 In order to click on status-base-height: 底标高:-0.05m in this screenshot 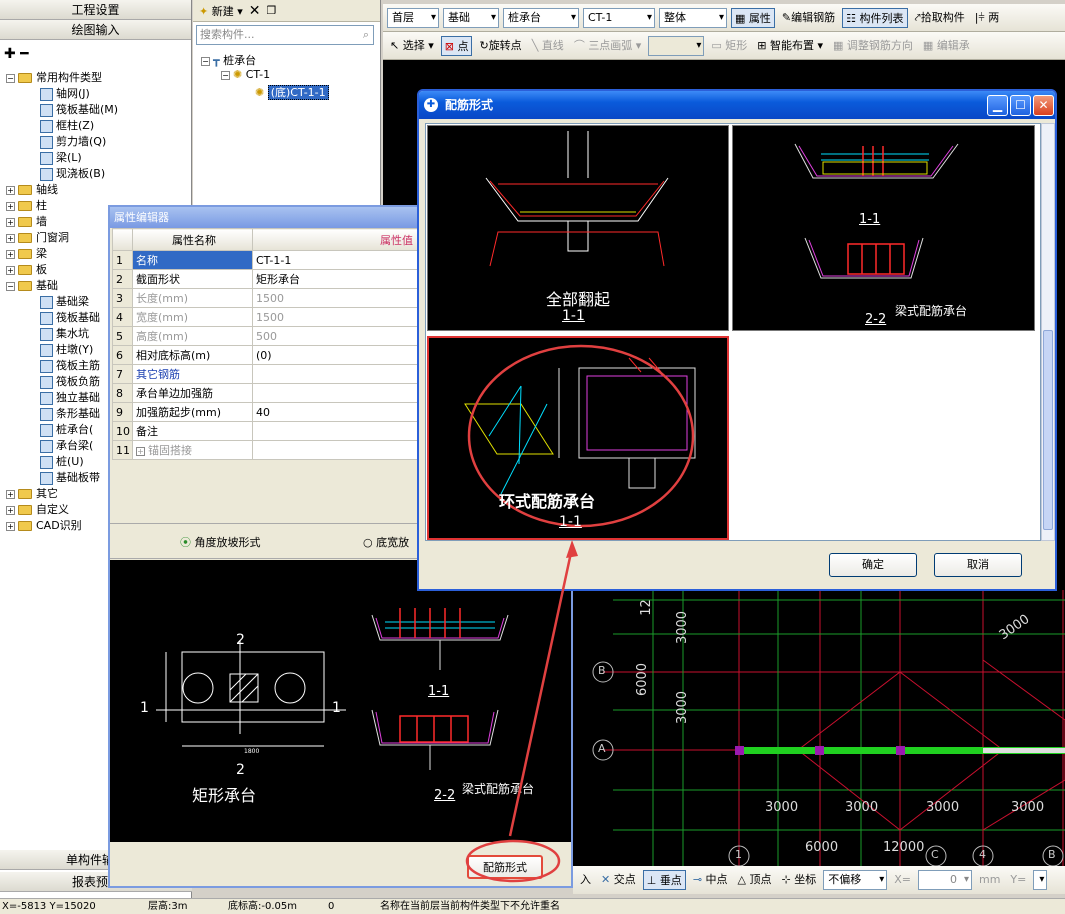, I will do `click(262, 906)`.